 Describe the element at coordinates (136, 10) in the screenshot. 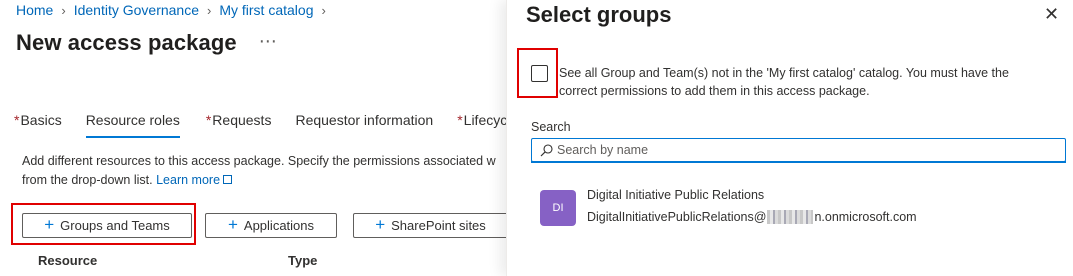

I see `breadcrumb-identity-governance: Identity Governance` at that location.